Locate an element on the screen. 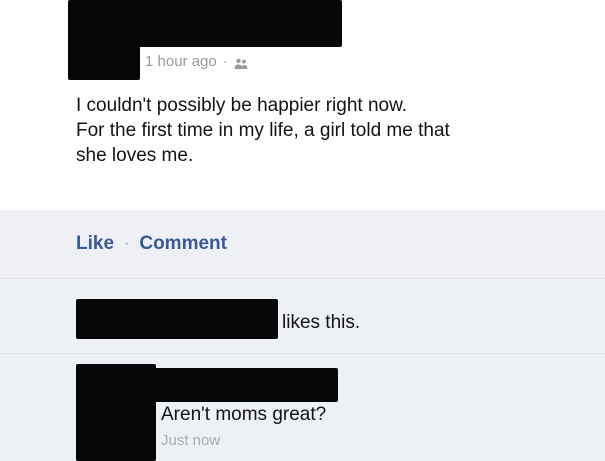 This screenshot has width=605, height=461. post-message-line: she loves me. is located at coordinates (135, 155).